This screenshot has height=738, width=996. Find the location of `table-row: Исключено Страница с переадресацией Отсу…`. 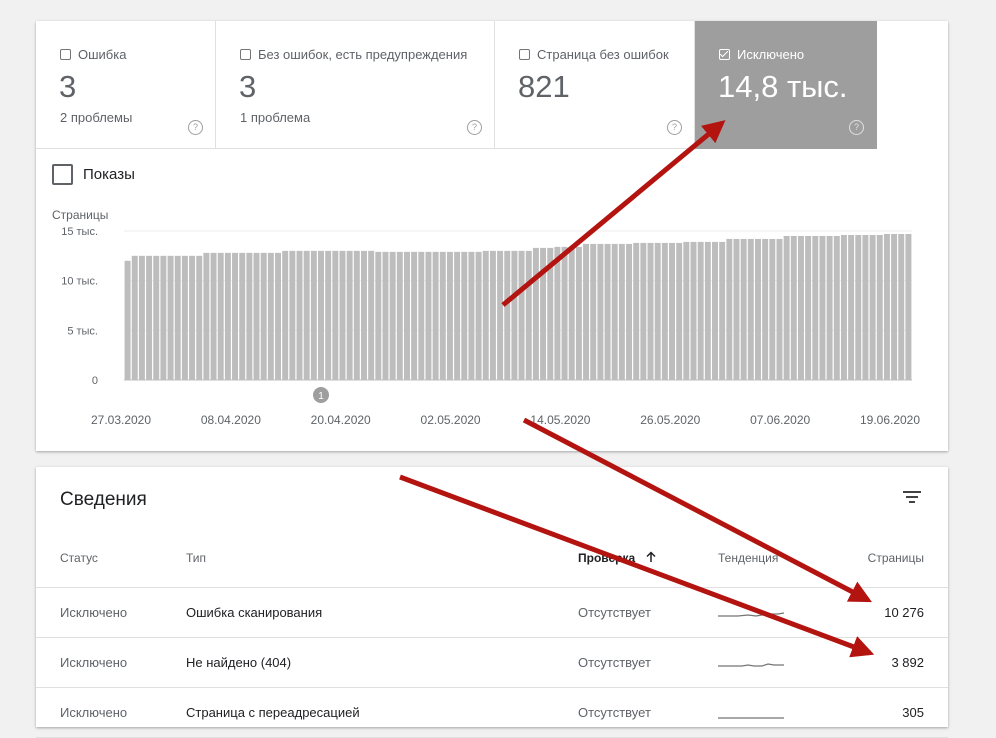

table-row: Исключено Страница с переадресацией Отсу… is located at coordinates (492, 713).